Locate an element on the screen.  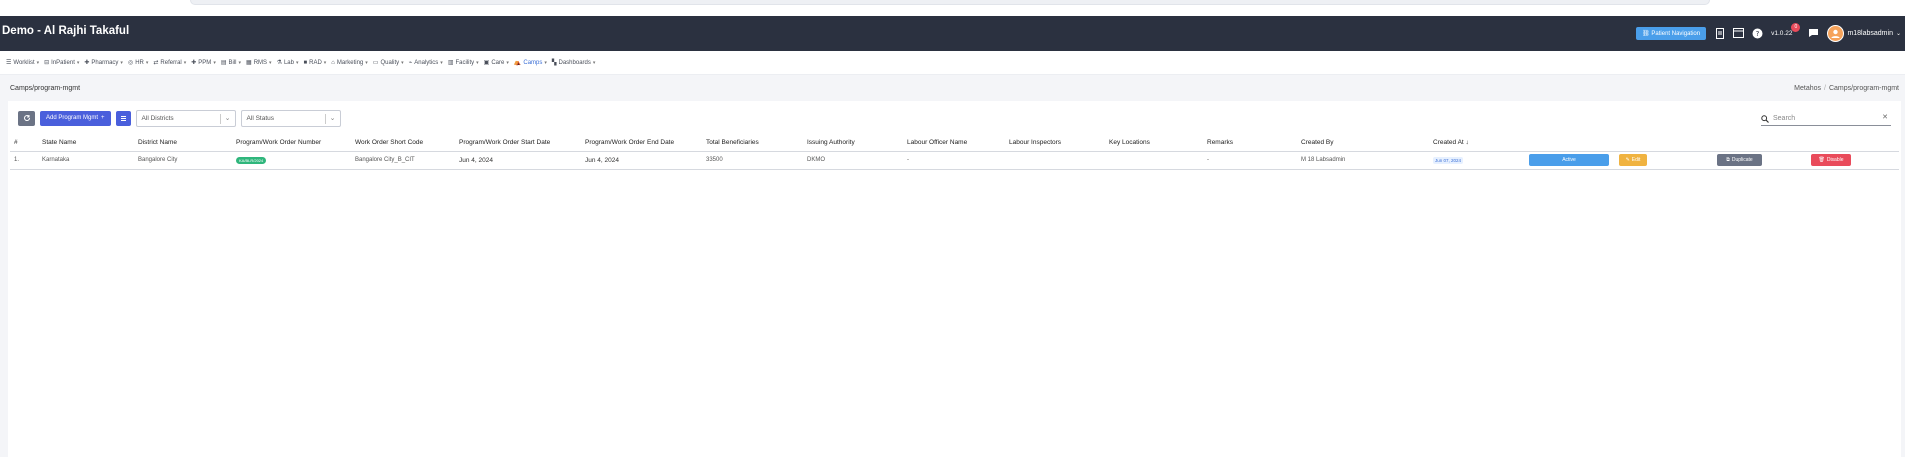
menu-item-hr: ◎ HR ▾ is located at coordinates (138, 63).